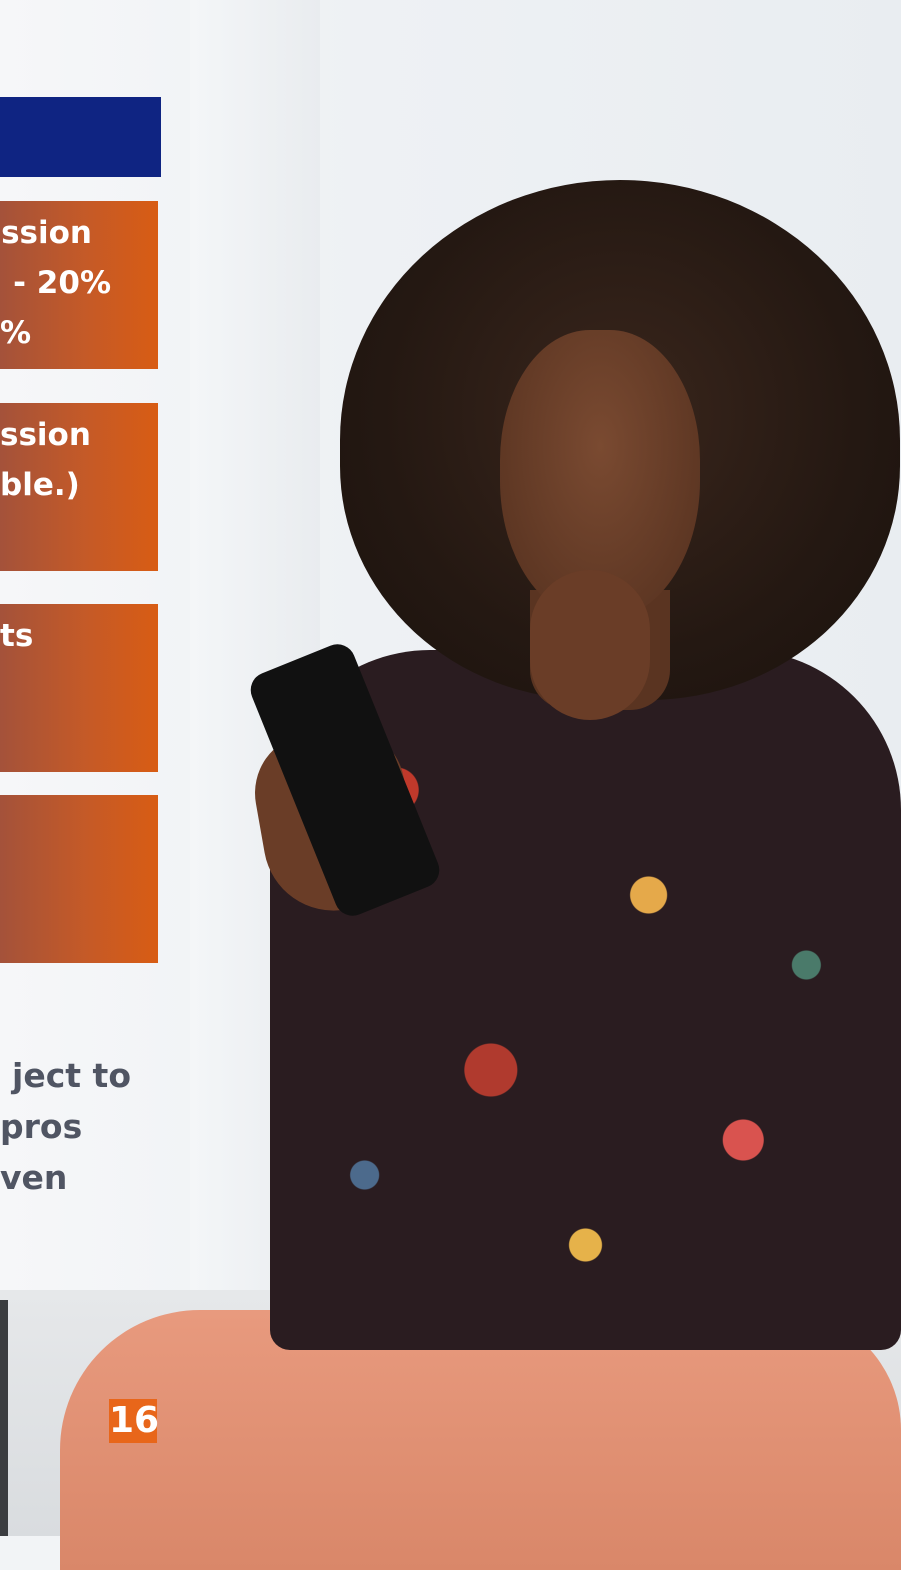 This screenshot has height=1570, width=901. Describe the element at coordinates (62, 283) in the screenshot. I see `card-text-line: - 20%` at that location.